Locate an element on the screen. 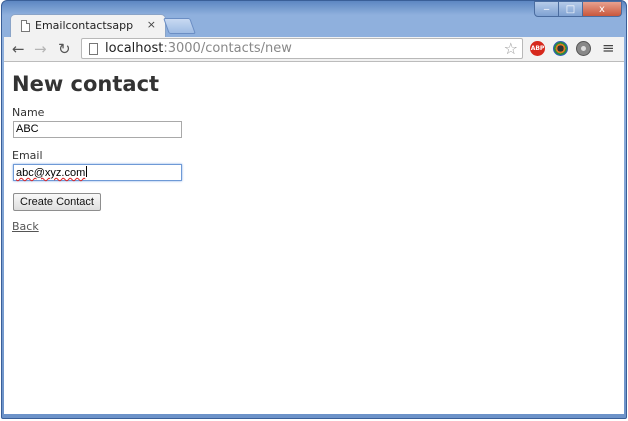 The image size is (628, 421). close-window-button: x is located at coordinates (602, 9).